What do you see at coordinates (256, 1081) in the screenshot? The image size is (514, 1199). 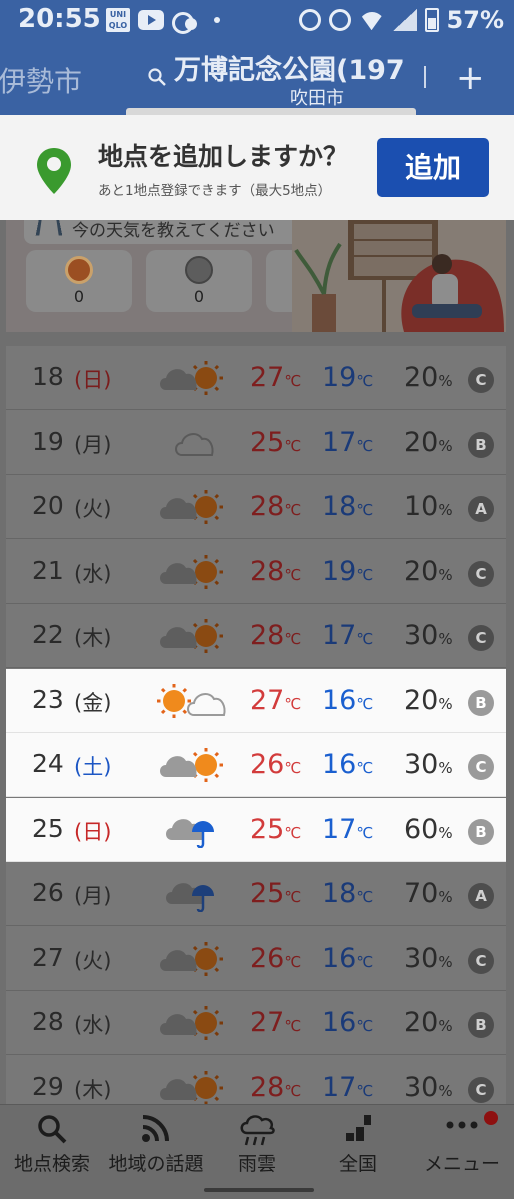 I see `forecast-row: 29 (木) 28℃ 17℃ 30% C` at bounding box center [256, 1081].